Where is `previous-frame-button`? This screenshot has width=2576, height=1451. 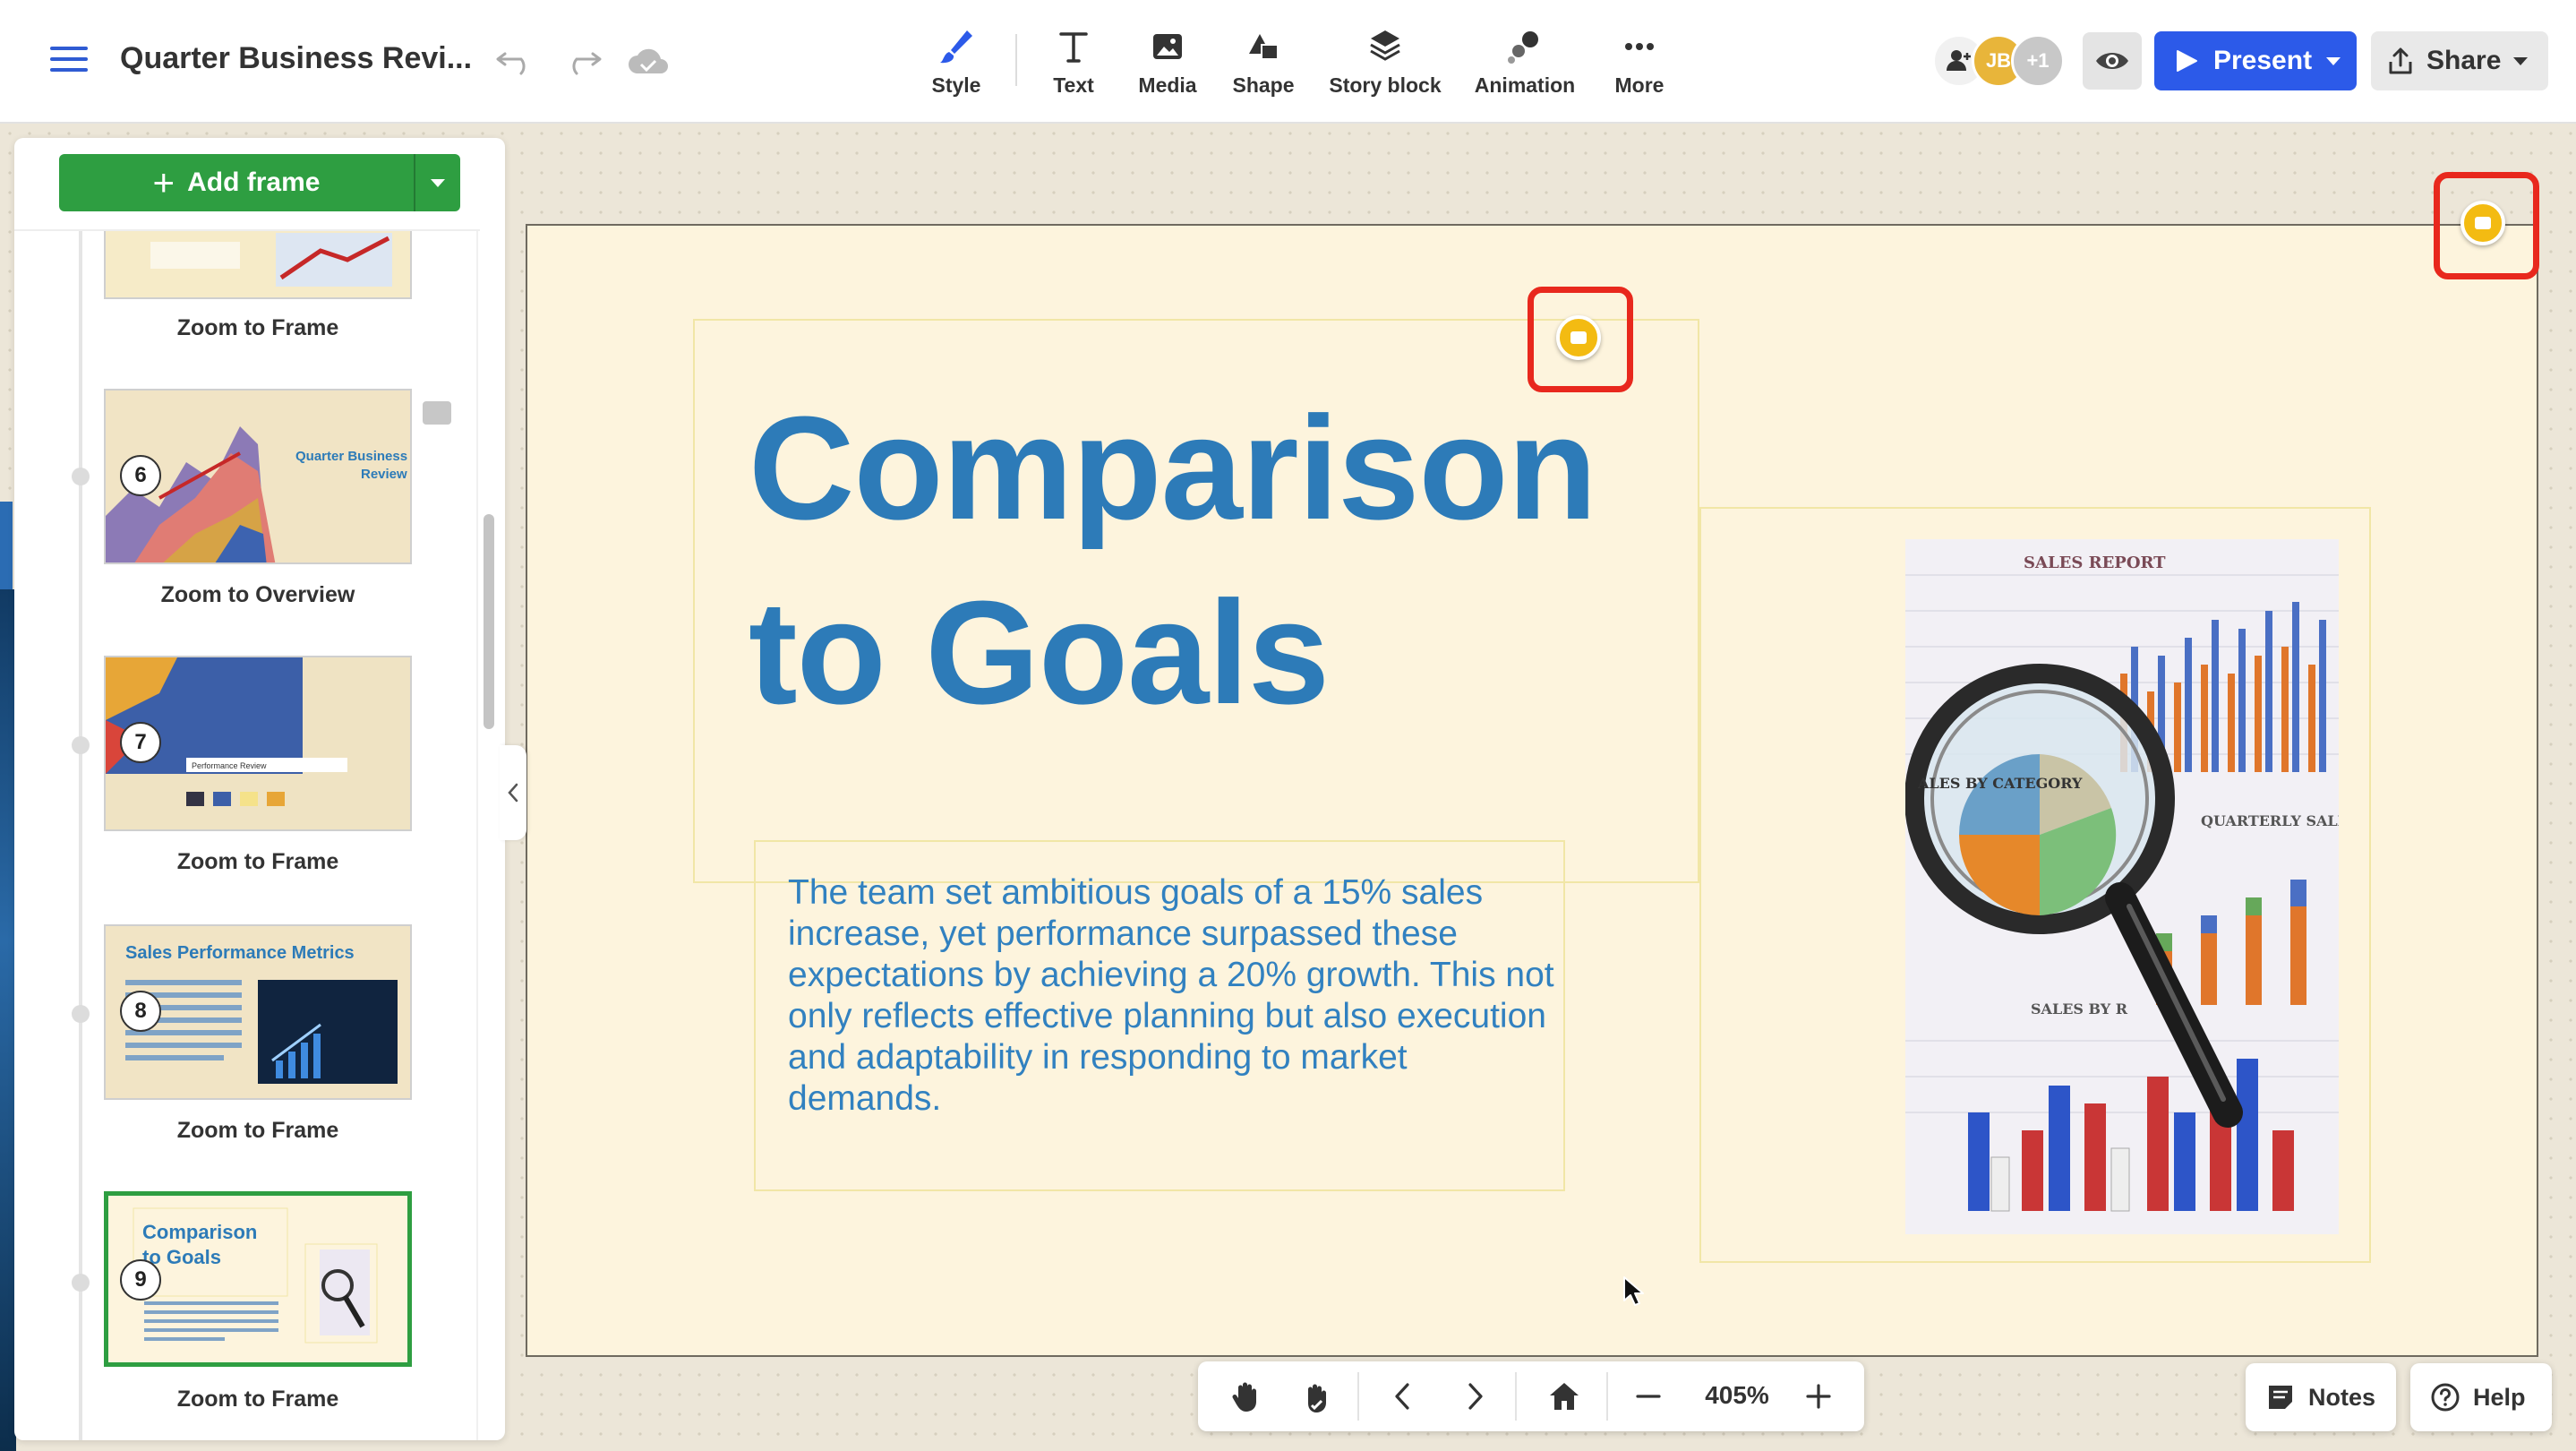 previous-frame-button is located at coordinates (1403, 1397).